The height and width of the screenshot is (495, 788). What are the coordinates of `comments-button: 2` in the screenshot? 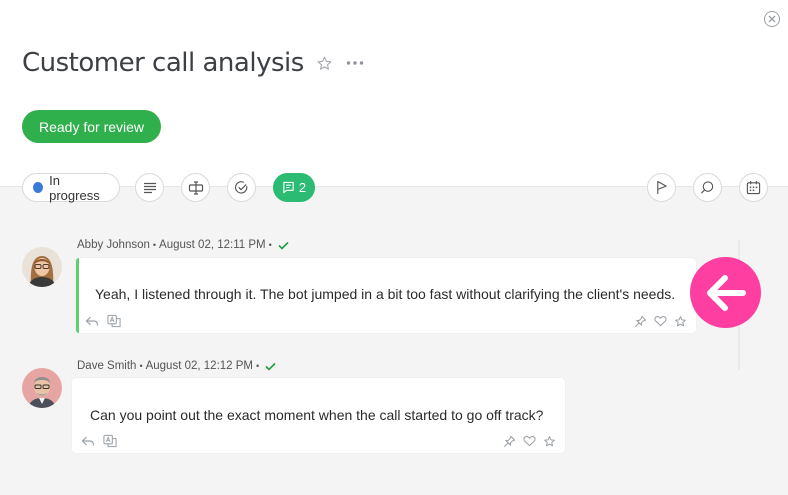 It's located at (294, 187).